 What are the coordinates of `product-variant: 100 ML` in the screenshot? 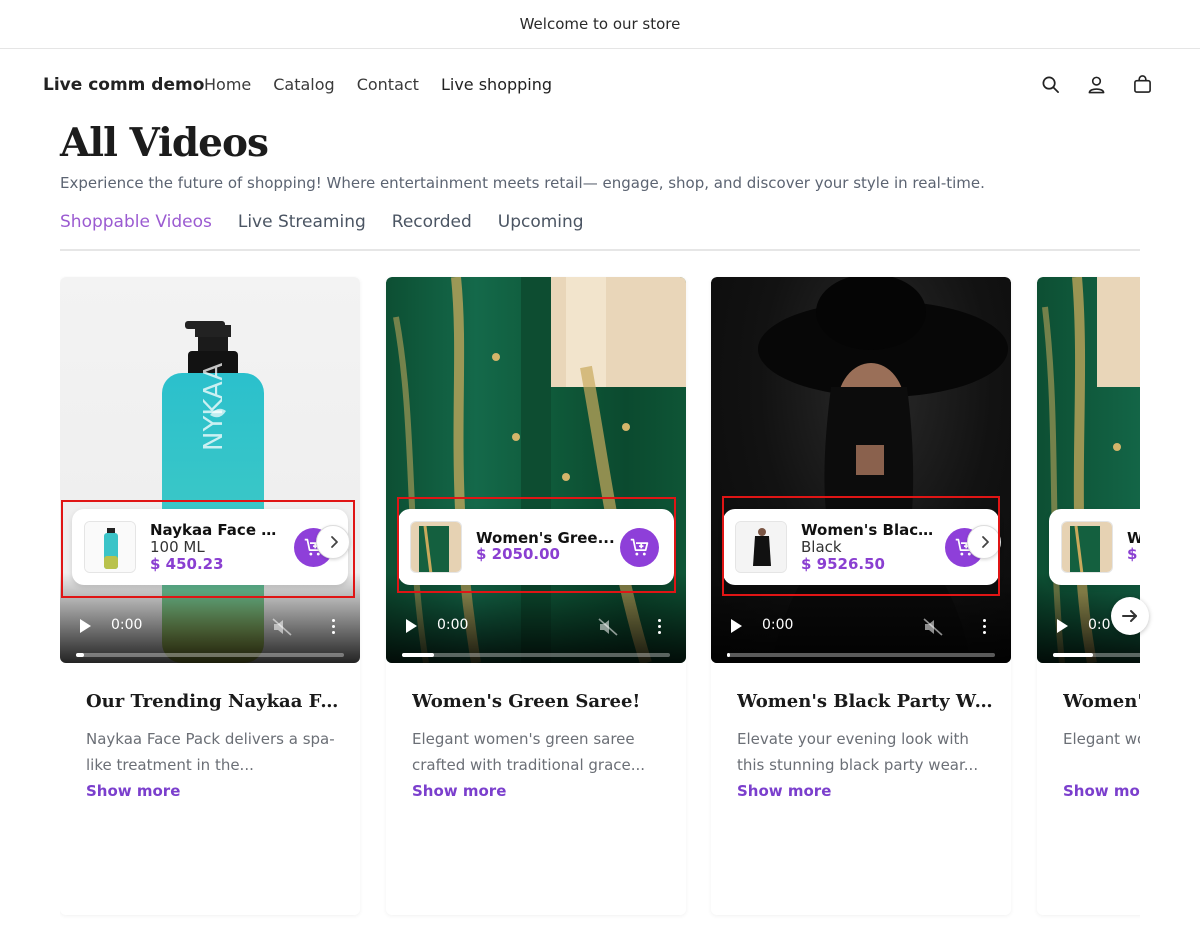 It's located at (177, 547).